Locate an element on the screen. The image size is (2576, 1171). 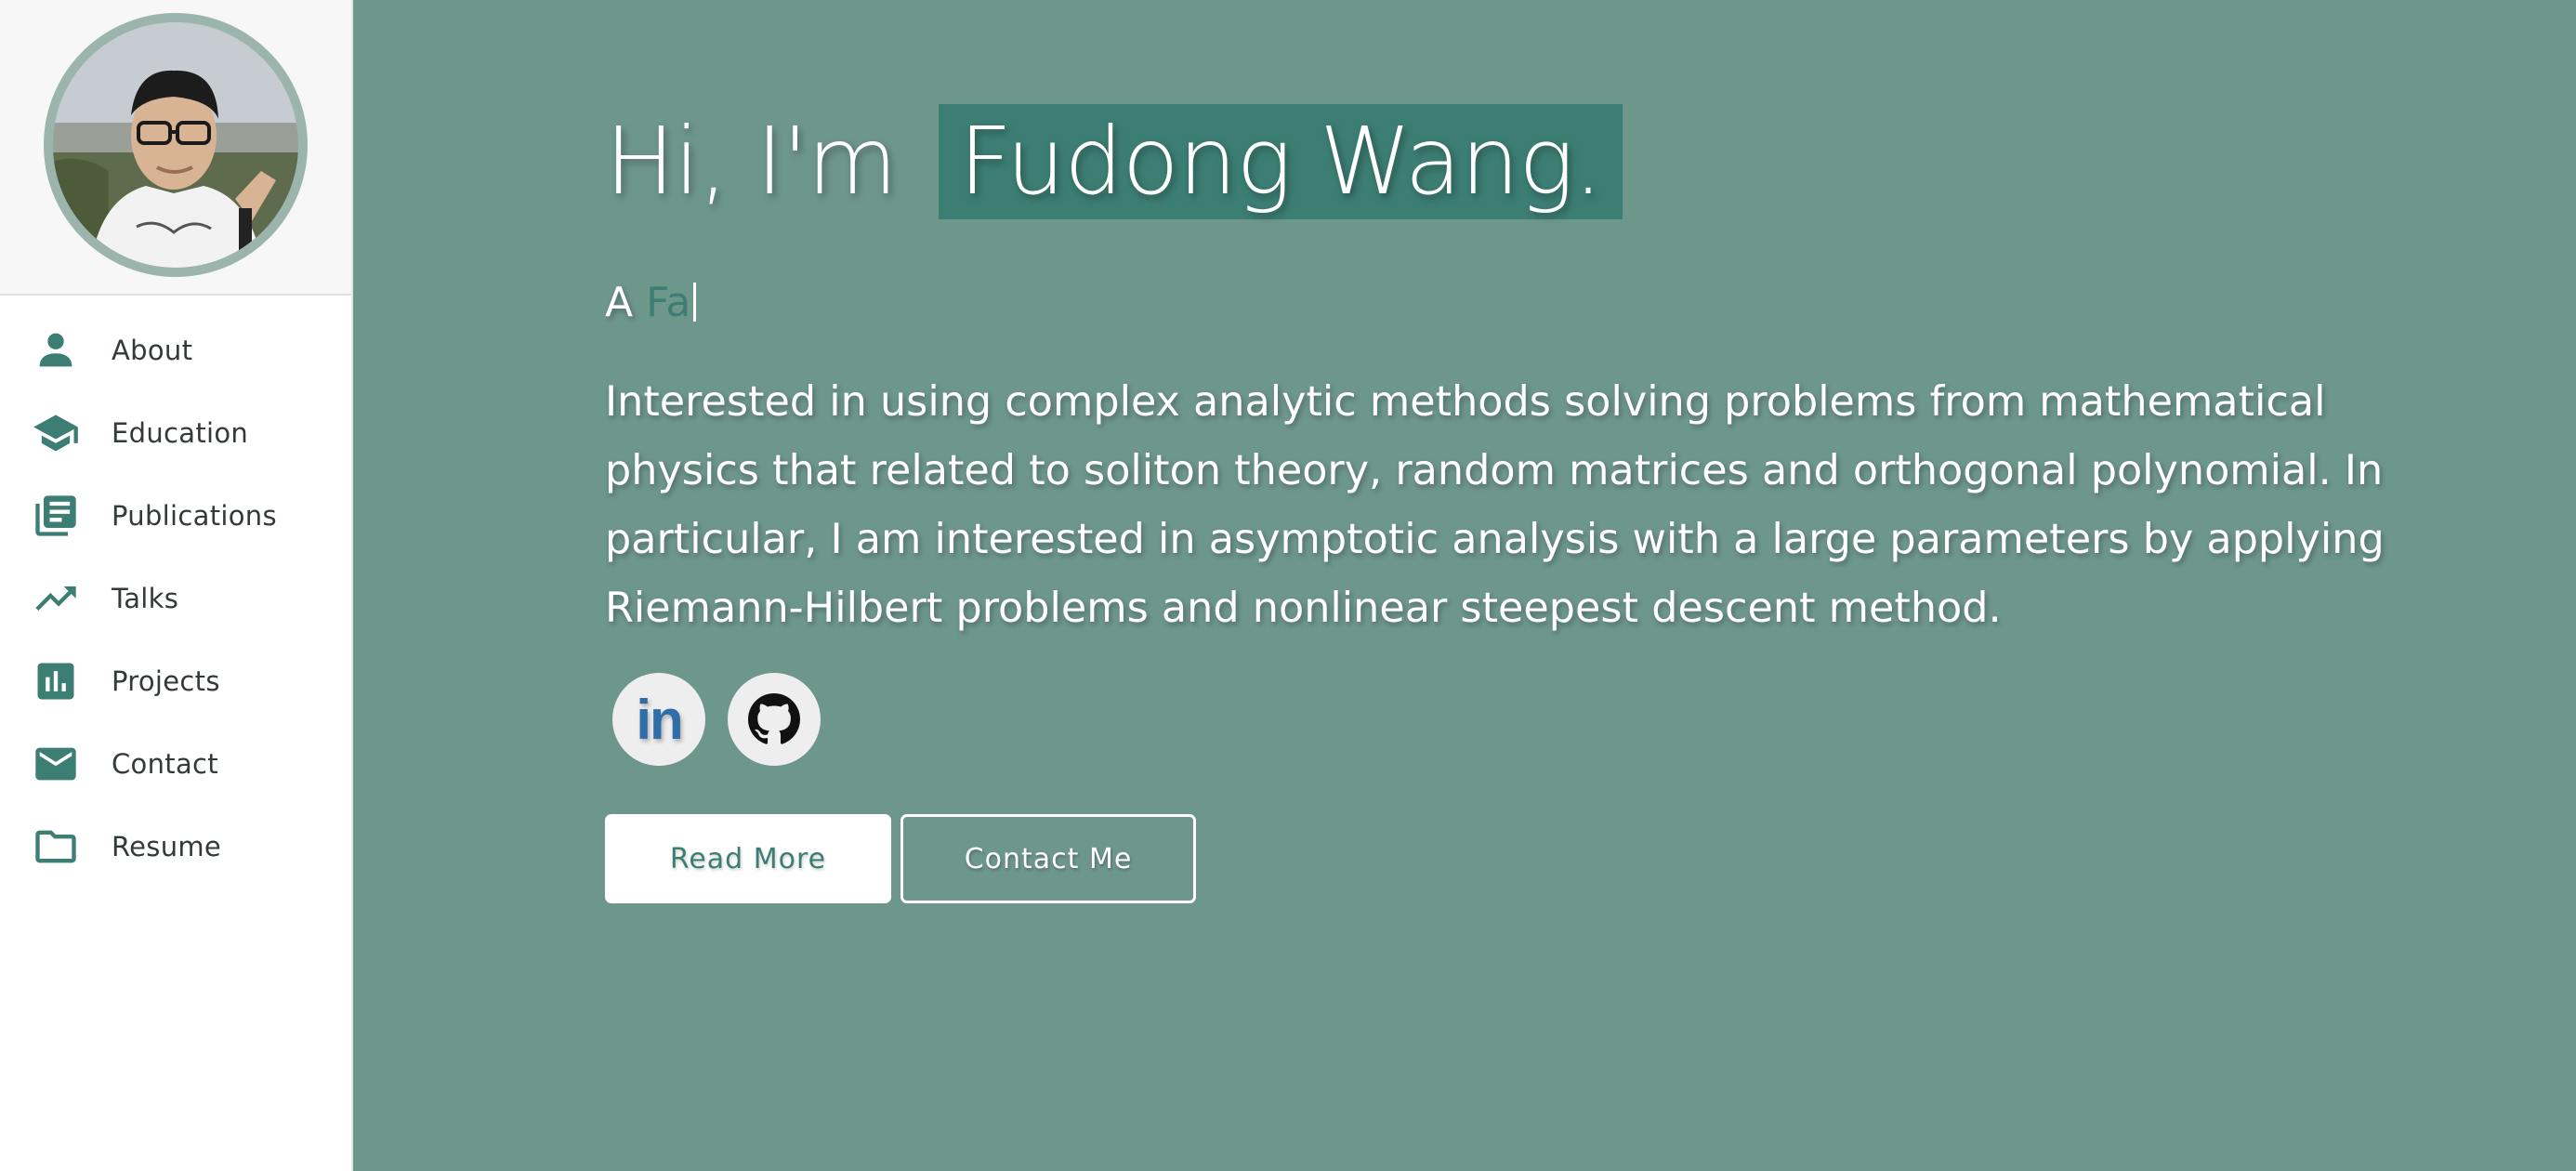
library-books-icon is located at coordinates (56, 516).